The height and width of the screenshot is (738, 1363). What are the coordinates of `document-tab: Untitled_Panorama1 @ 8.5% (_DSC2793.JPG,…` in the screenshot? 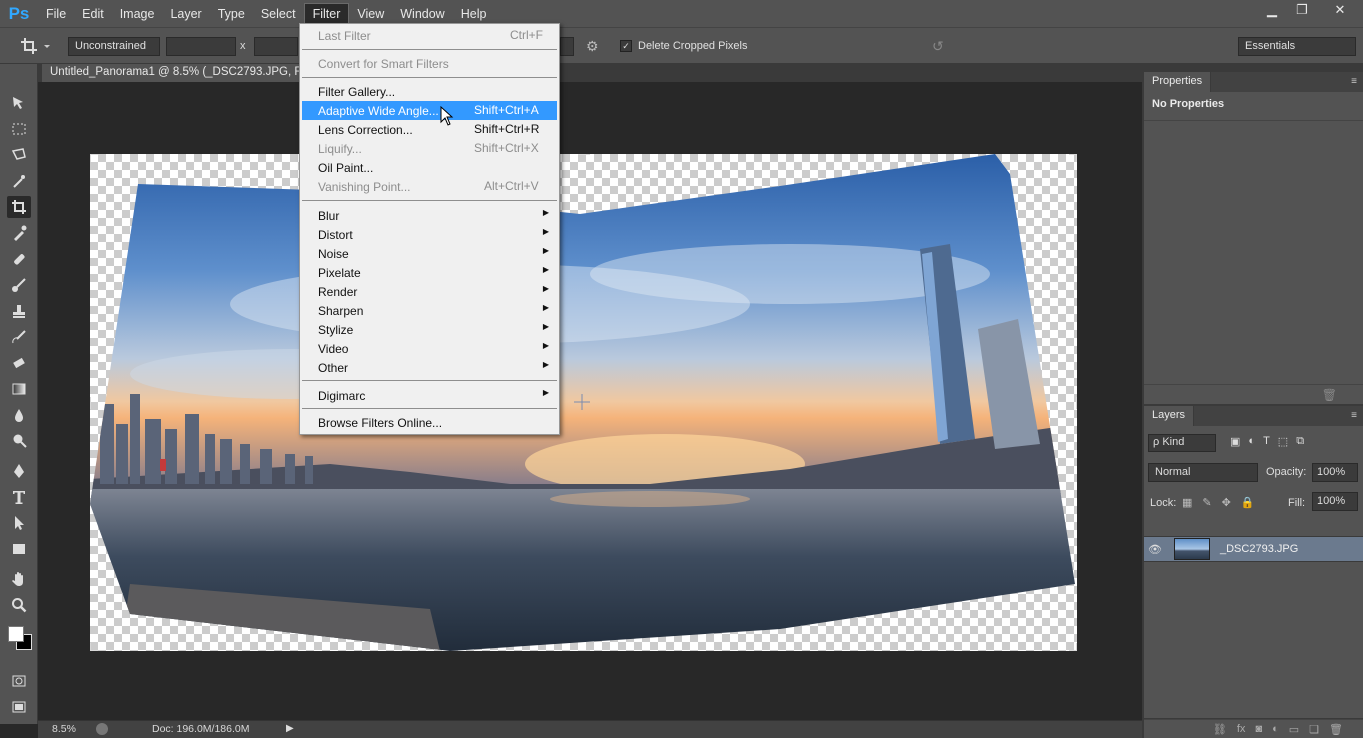 It's located at (192, 73).